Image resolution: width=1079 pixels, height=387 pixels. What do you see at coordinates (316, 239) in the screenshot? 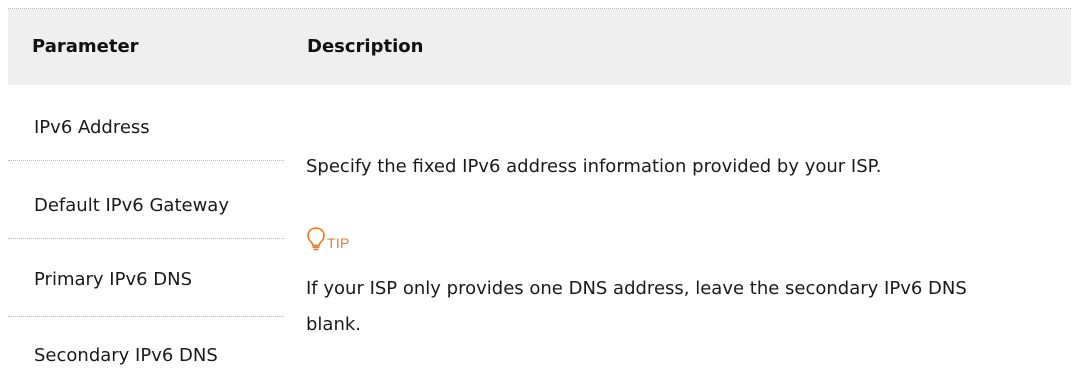
I see `lightbulb-icon` at bounding box center [316, 239].